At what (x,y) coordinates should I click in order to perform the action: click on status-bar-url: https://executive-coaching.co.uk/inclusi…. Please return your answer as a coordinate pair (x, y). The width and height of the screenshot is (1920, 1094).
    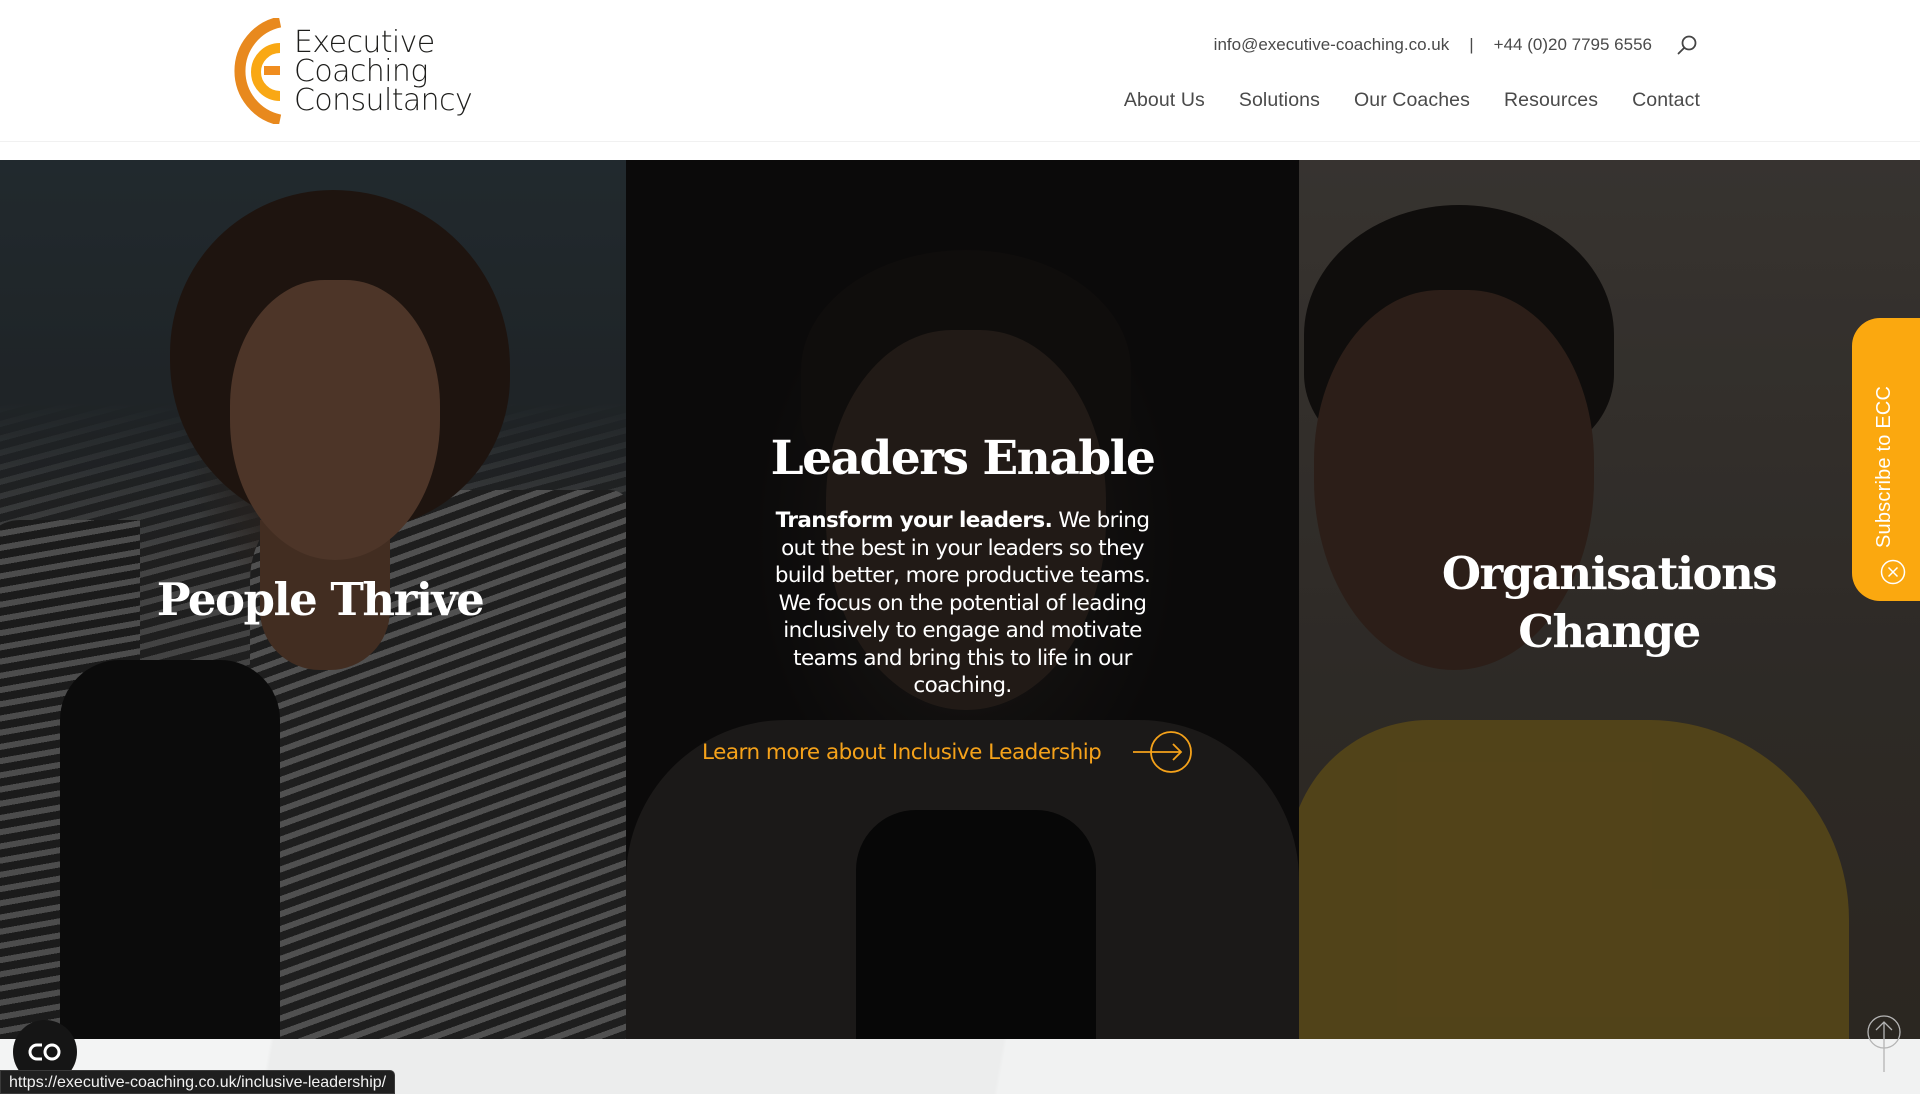
    Looking at the image, I should click on (198, 1082).